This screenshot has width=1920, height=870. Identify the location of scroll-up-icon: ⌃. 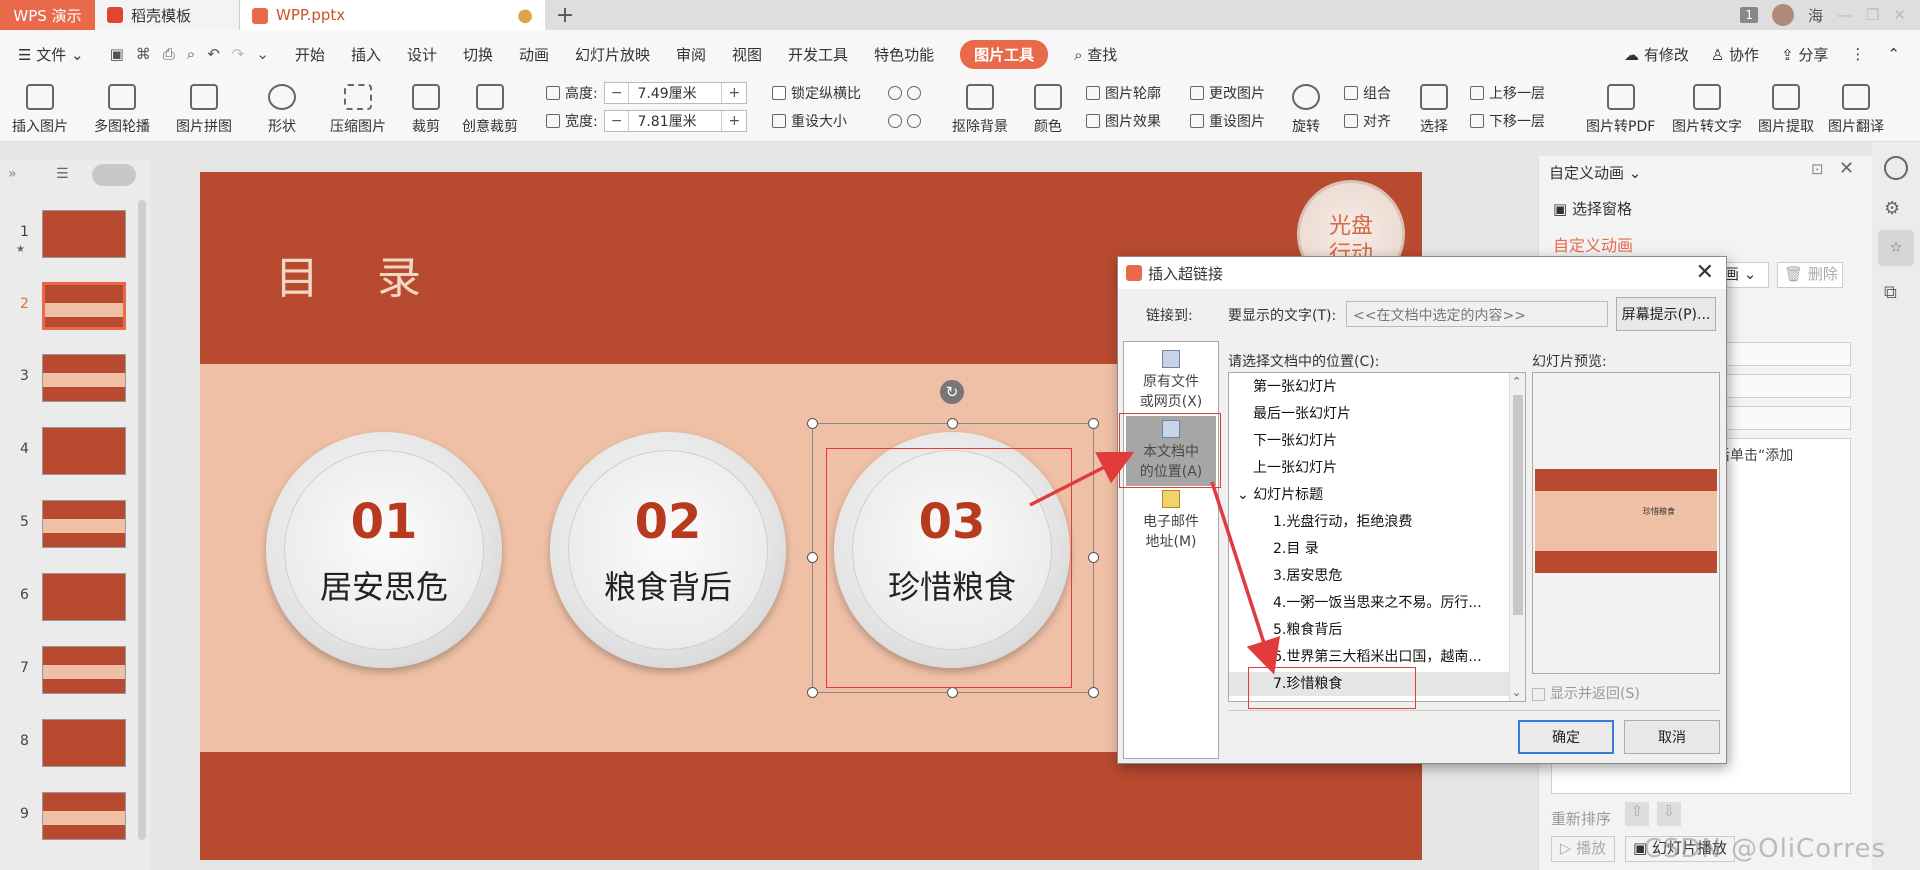
(1516, 381).